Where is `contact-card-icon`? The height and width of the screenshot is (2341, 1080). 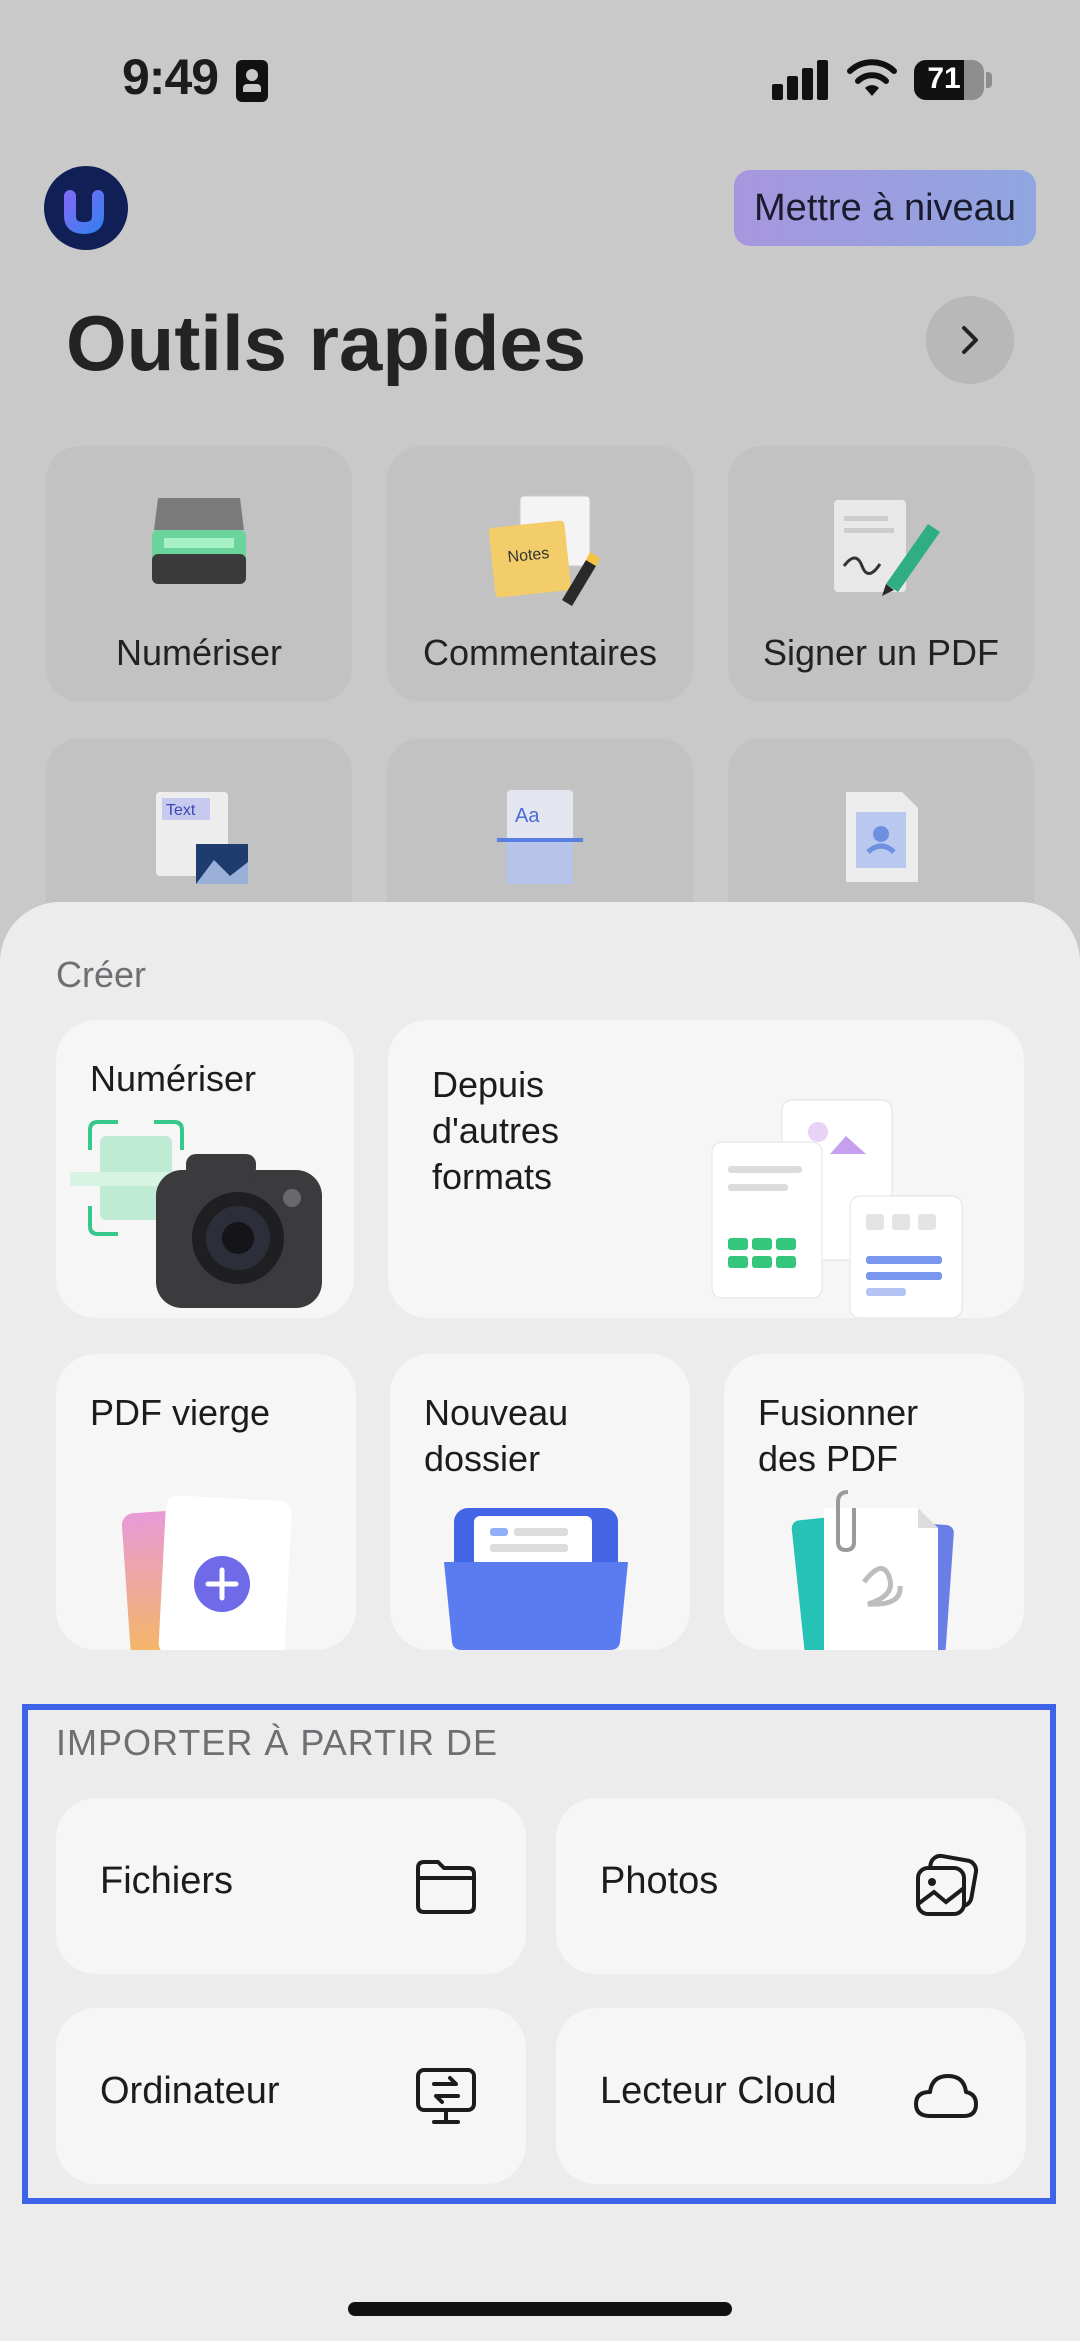 contact-card-icon is located at coordinates (252, 81).